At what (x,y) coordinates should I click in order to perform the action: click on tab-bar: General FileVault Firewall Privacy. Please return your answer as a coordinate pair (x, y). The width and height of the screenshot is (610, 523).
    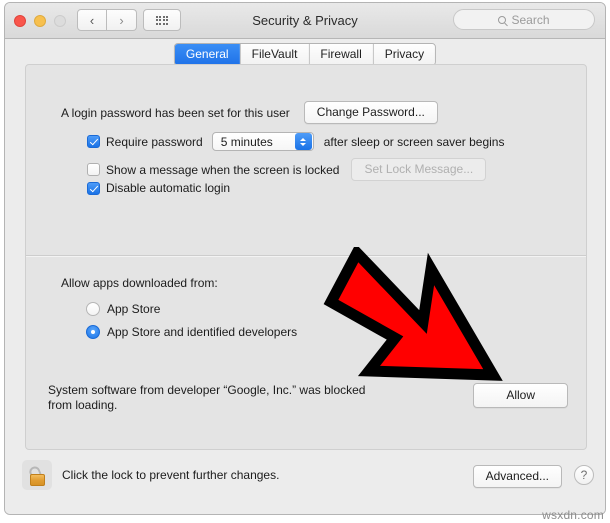
    Looking at the image, I should click on (305, 53).